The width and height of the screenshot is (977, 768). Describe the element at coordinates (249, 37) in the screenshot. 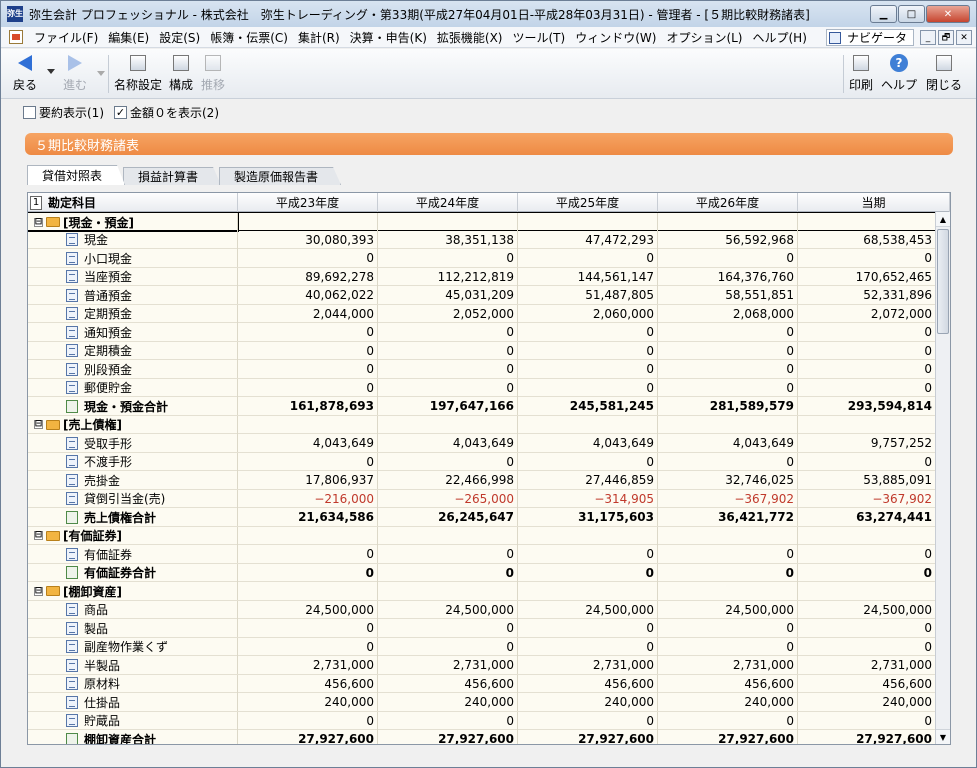

I see `menu-item-3: 帳簿・伝票(C)` at that location.